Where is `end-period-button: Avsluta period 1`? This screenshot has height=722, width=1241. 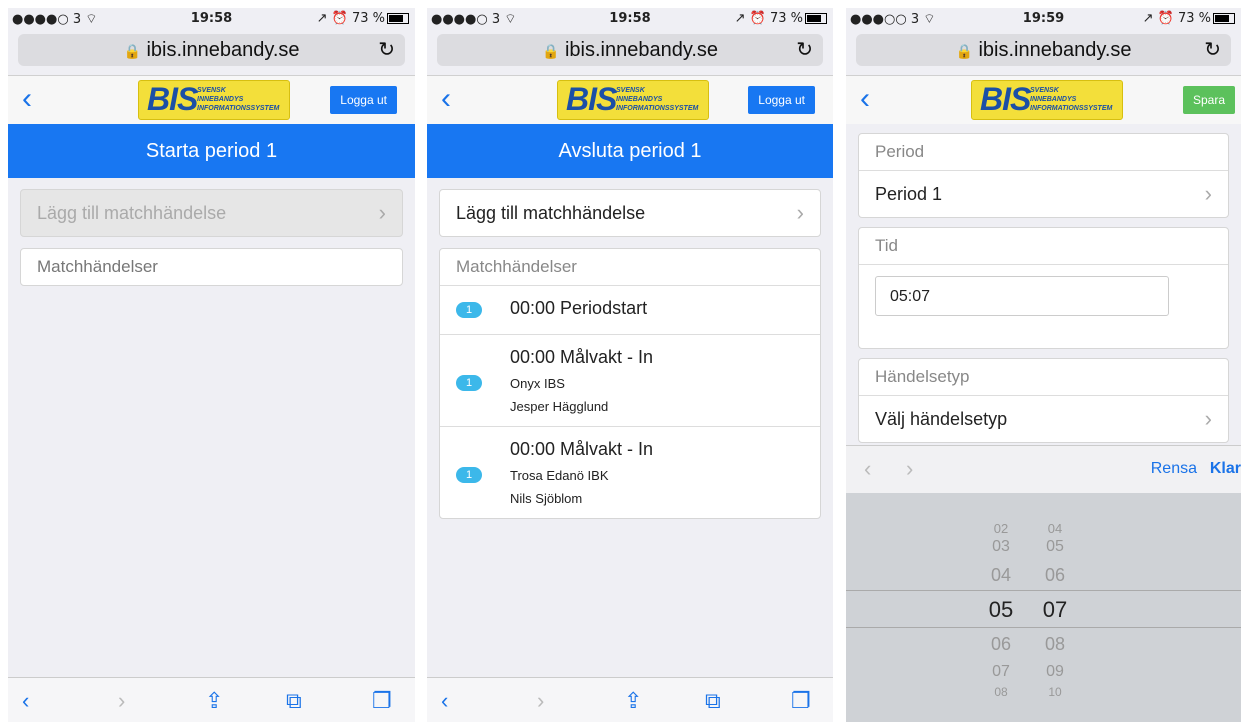
end-period-button: Avsluta period 1 is located at coordinates (630, 151).